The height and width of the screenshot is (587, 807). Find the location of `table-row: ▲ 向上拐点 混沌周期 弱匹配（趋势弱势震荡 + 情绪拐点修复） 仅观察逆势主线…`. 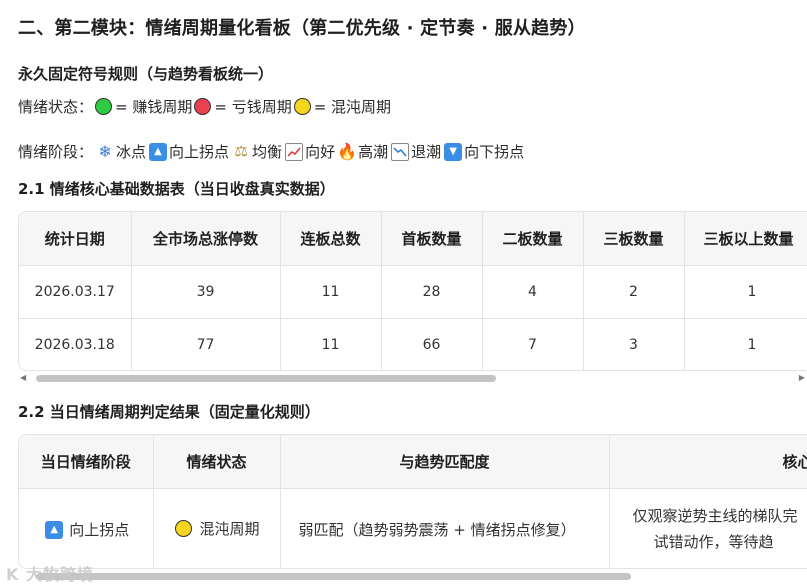

table-row: ▲ 向上拐点 混沌周期 弱匹配（趋势弱势震荡 + 情绪拐点修复） 仅观察逆势主线… is located at coordinates (413, 528).